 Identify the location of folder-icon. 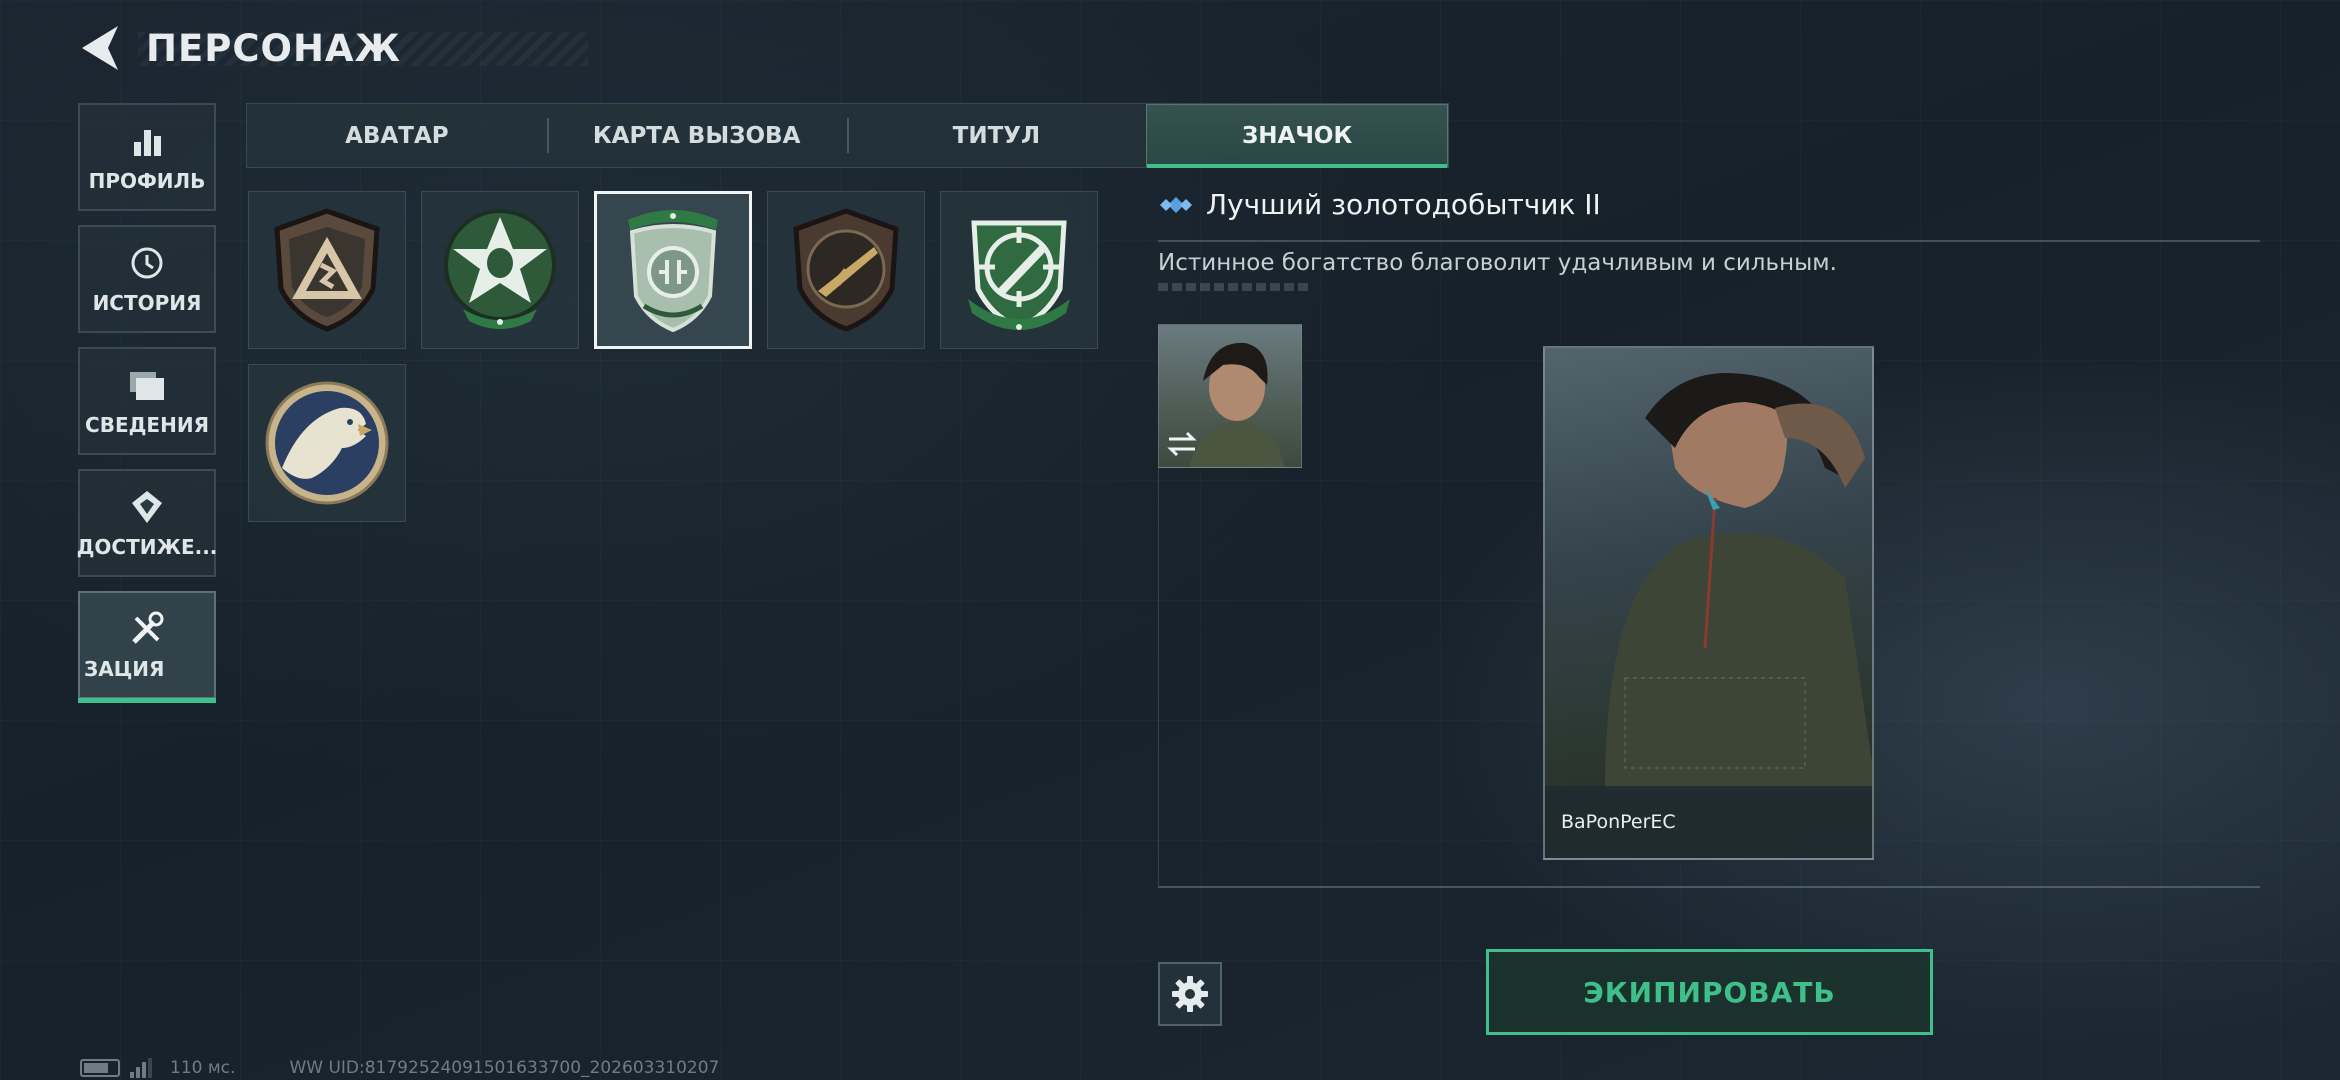
(147, 385).